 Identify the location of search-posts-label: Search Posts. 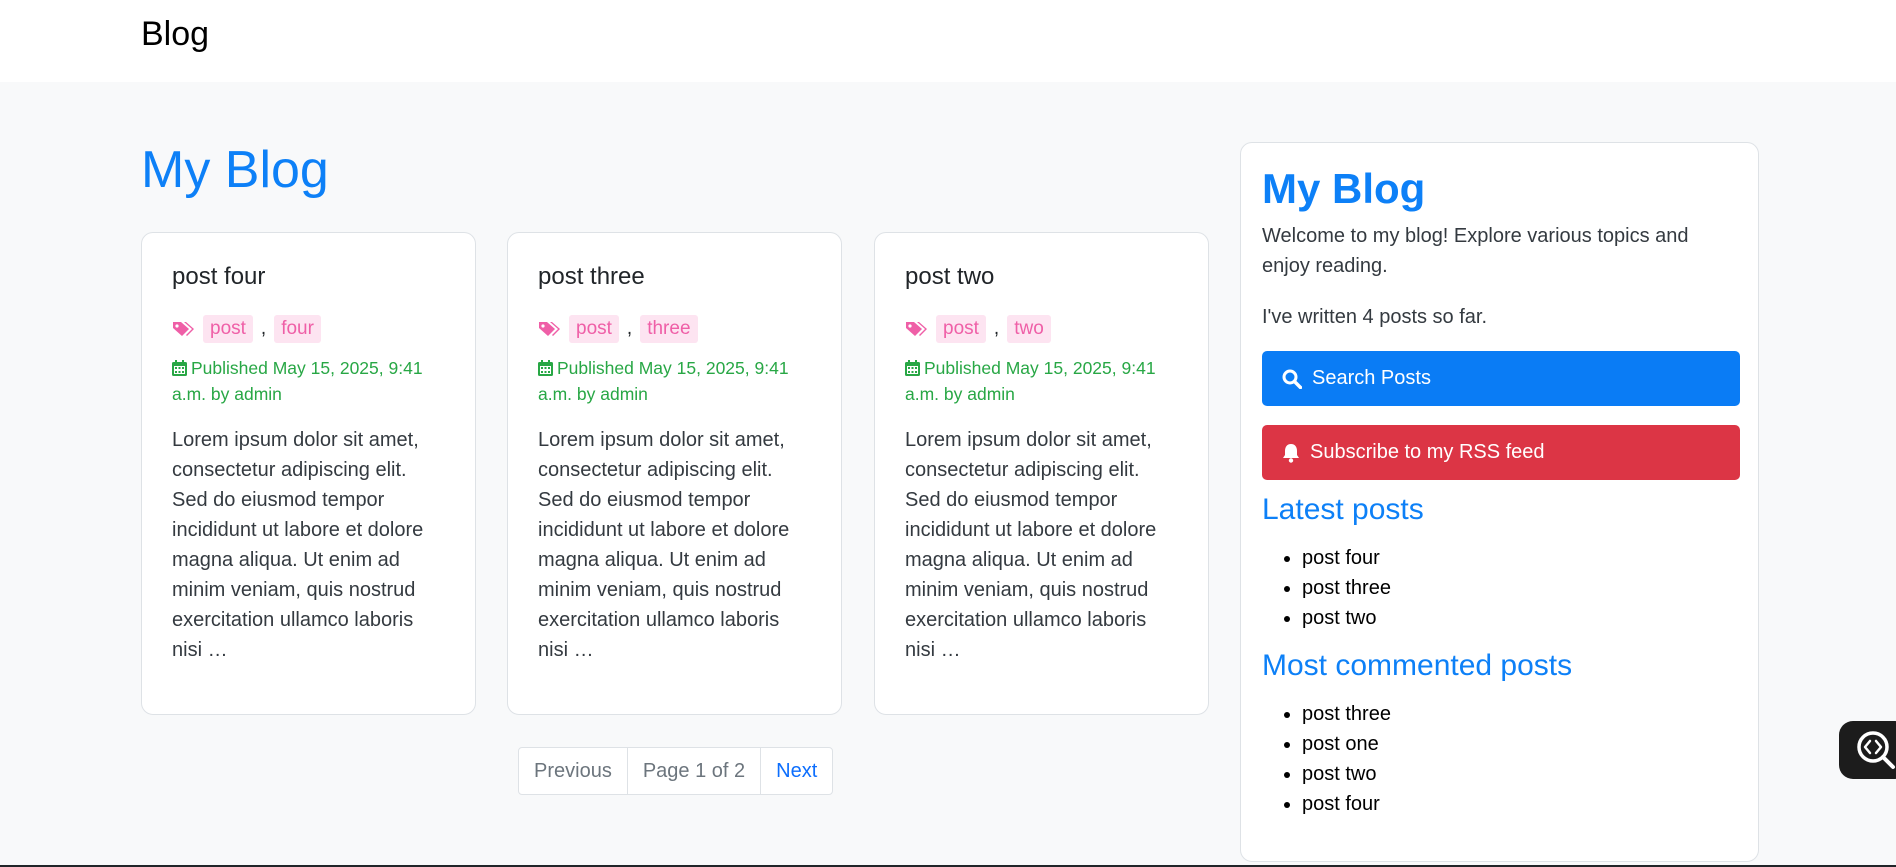
(1371, 378).